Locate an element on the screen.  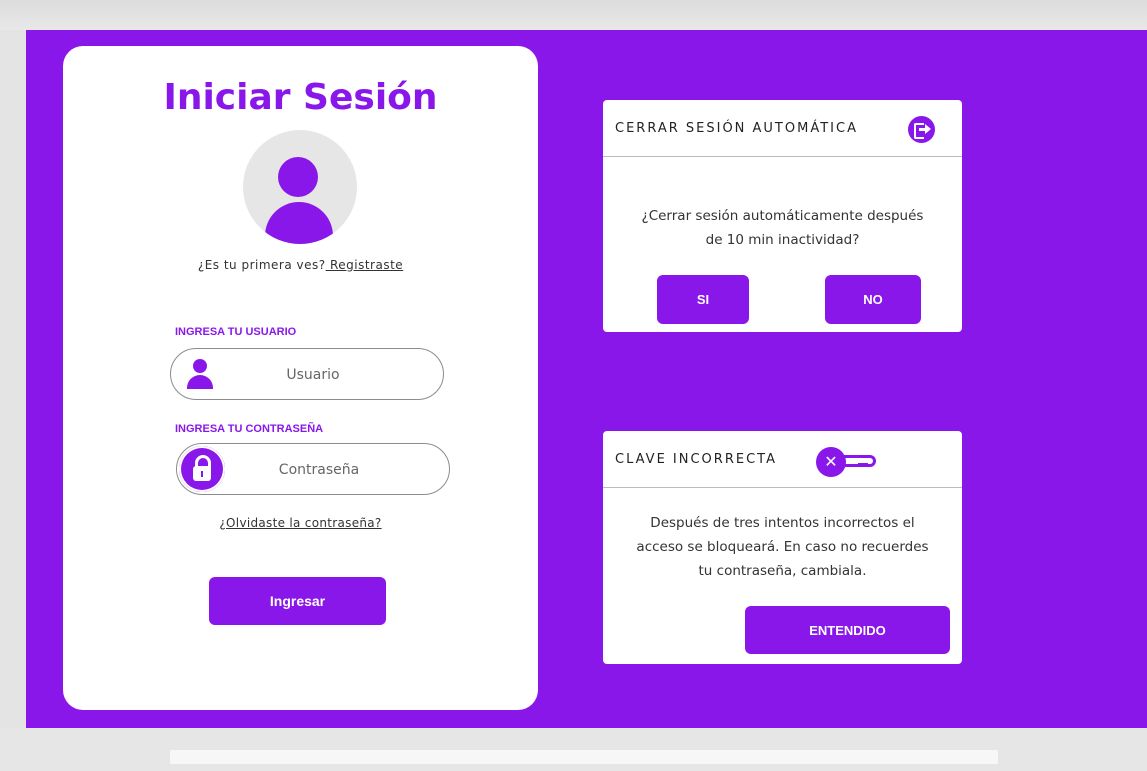
logout-icon is located at coordinates (921, 129).